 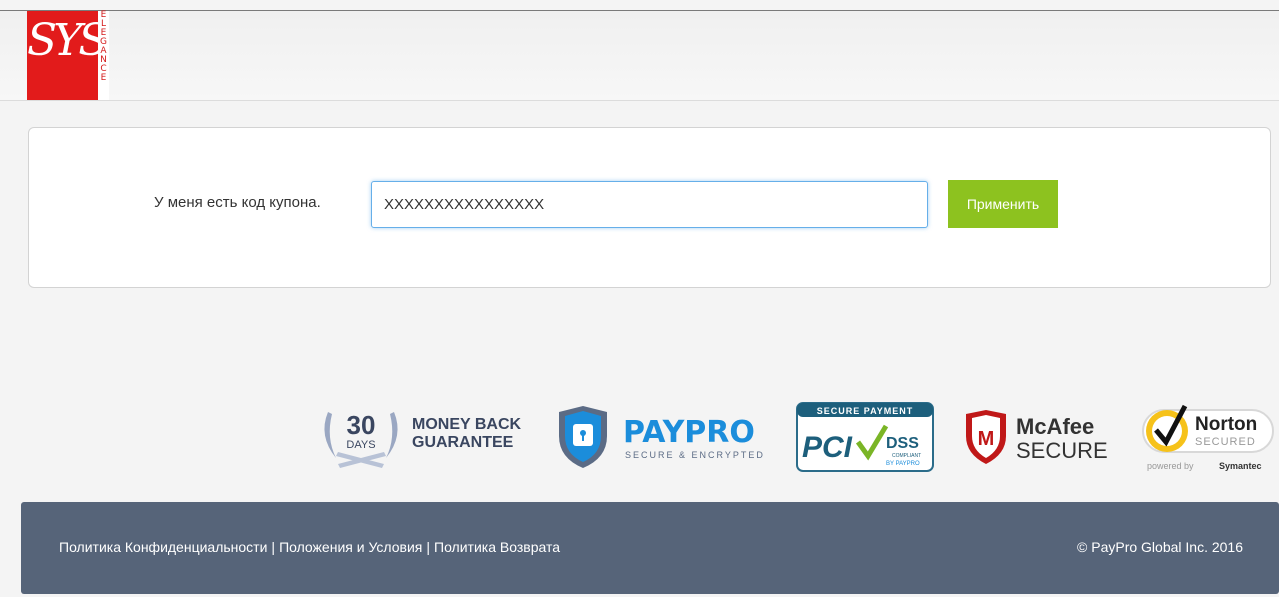 What do you see at coordinates (583, 437) in the screenshot?
I see `shield-lock-icon` at bounding box center [583, 437].